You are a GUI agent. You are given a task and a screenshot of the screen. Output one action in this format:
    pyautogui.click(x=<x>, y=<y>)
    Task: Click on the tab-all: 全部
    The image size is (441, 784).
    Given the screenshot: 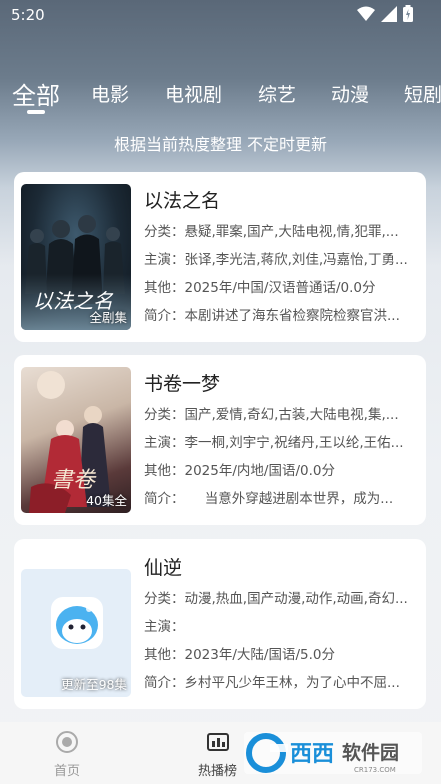 What is the action you would take?
    pyautogui.click(x=36, y=93)
    